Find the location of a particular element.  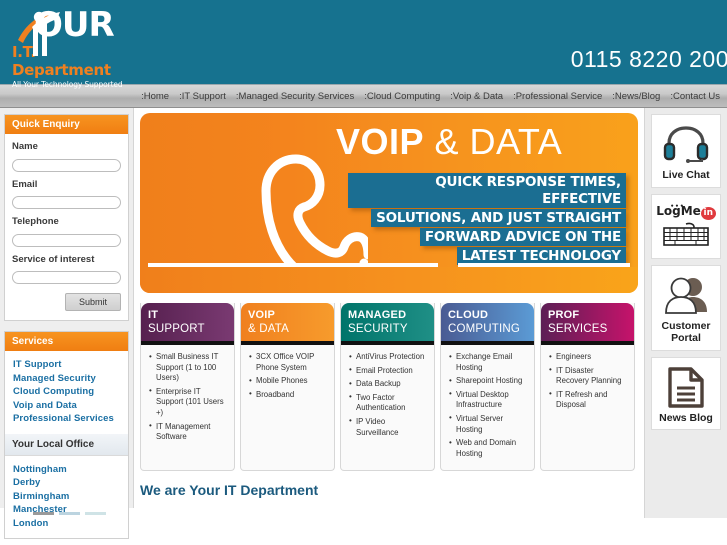

customer-portal-label: Customer Portal is located at coordinates (686, 332).